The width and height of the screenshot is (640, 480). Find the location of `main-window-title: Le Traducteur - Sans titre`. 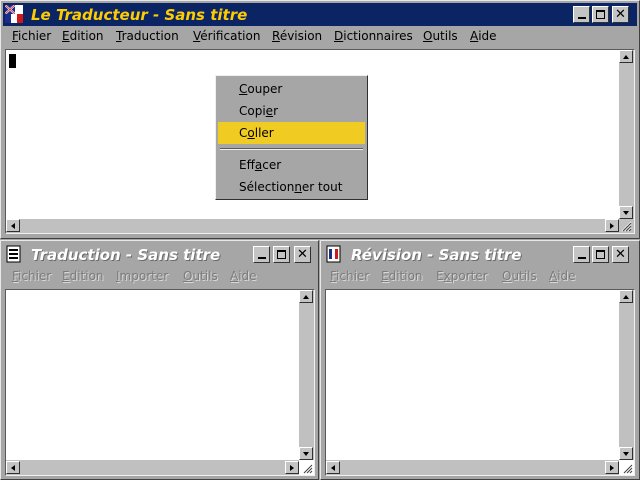

main-window-title: Le Traducteur - Sans titre is located at coordinates (139, 15).